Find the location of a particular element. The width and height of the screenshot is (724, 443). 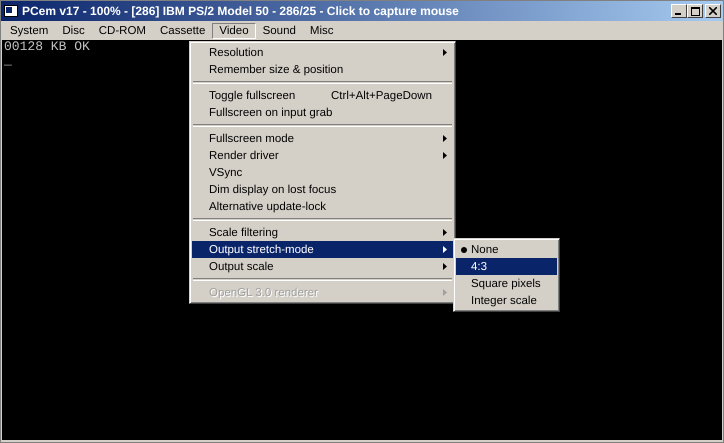

menu-item: Scale filtering is located at coordinates (322, 232).